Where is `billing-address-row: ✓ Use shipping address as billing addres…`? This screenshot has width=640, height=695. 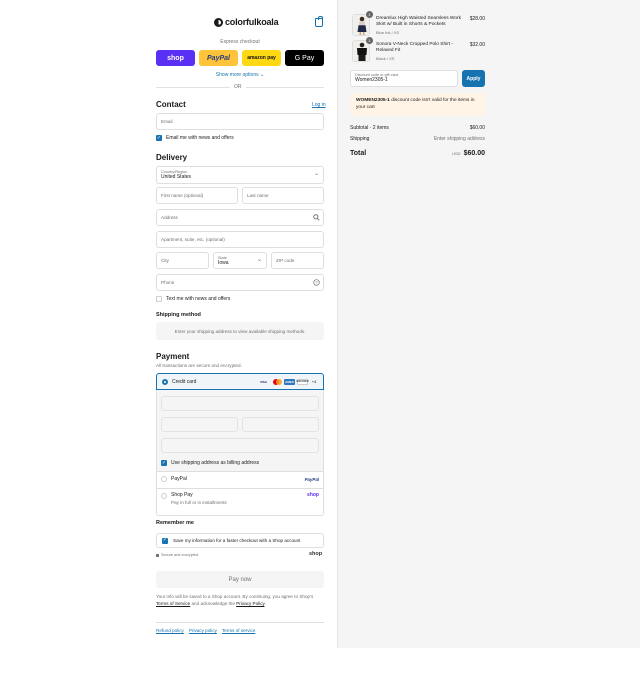 billing-address-row: ✓ Use shipping address as billing addres… is located at coordinates (210, 463).